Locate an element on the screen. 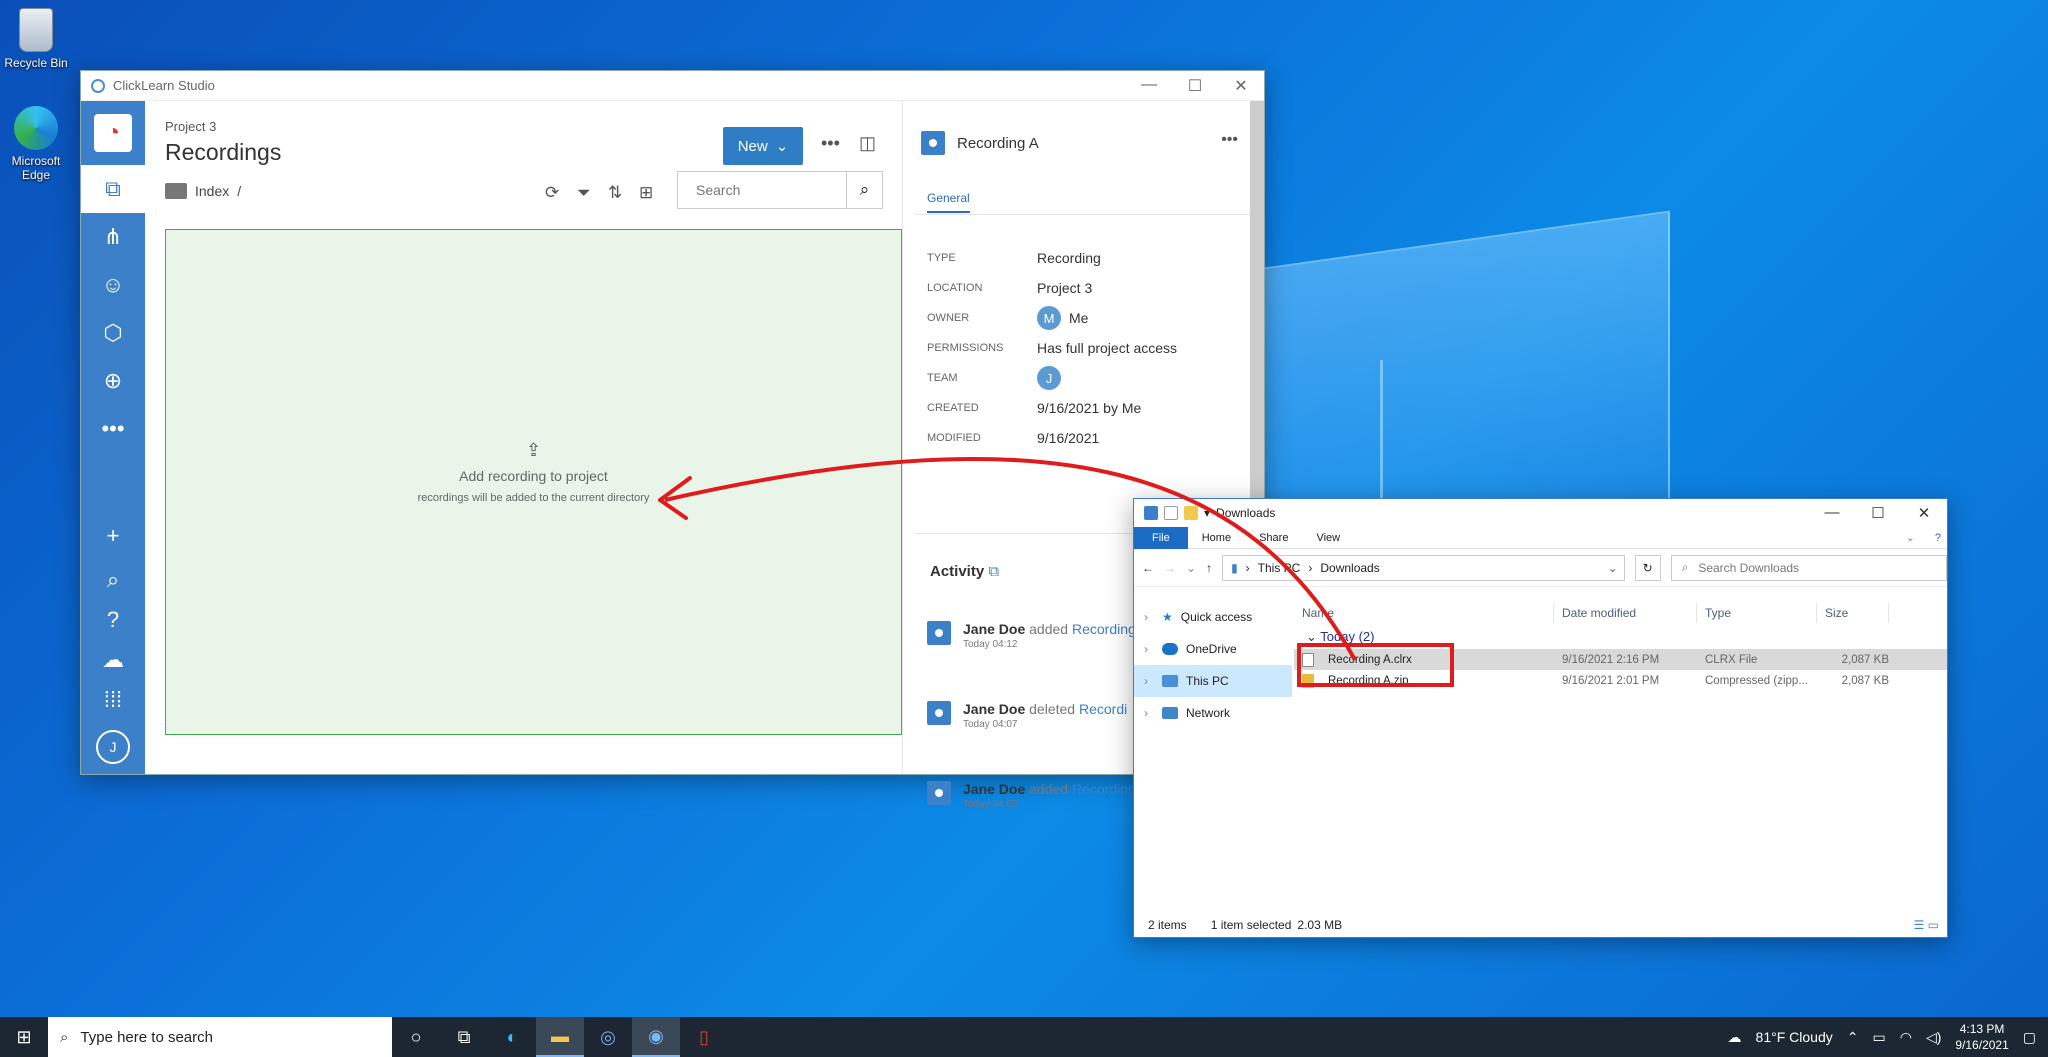 The width and height of the screenshot is (2048, 1057). network-icon: ◠ is located at coordinates (1906, 1037).